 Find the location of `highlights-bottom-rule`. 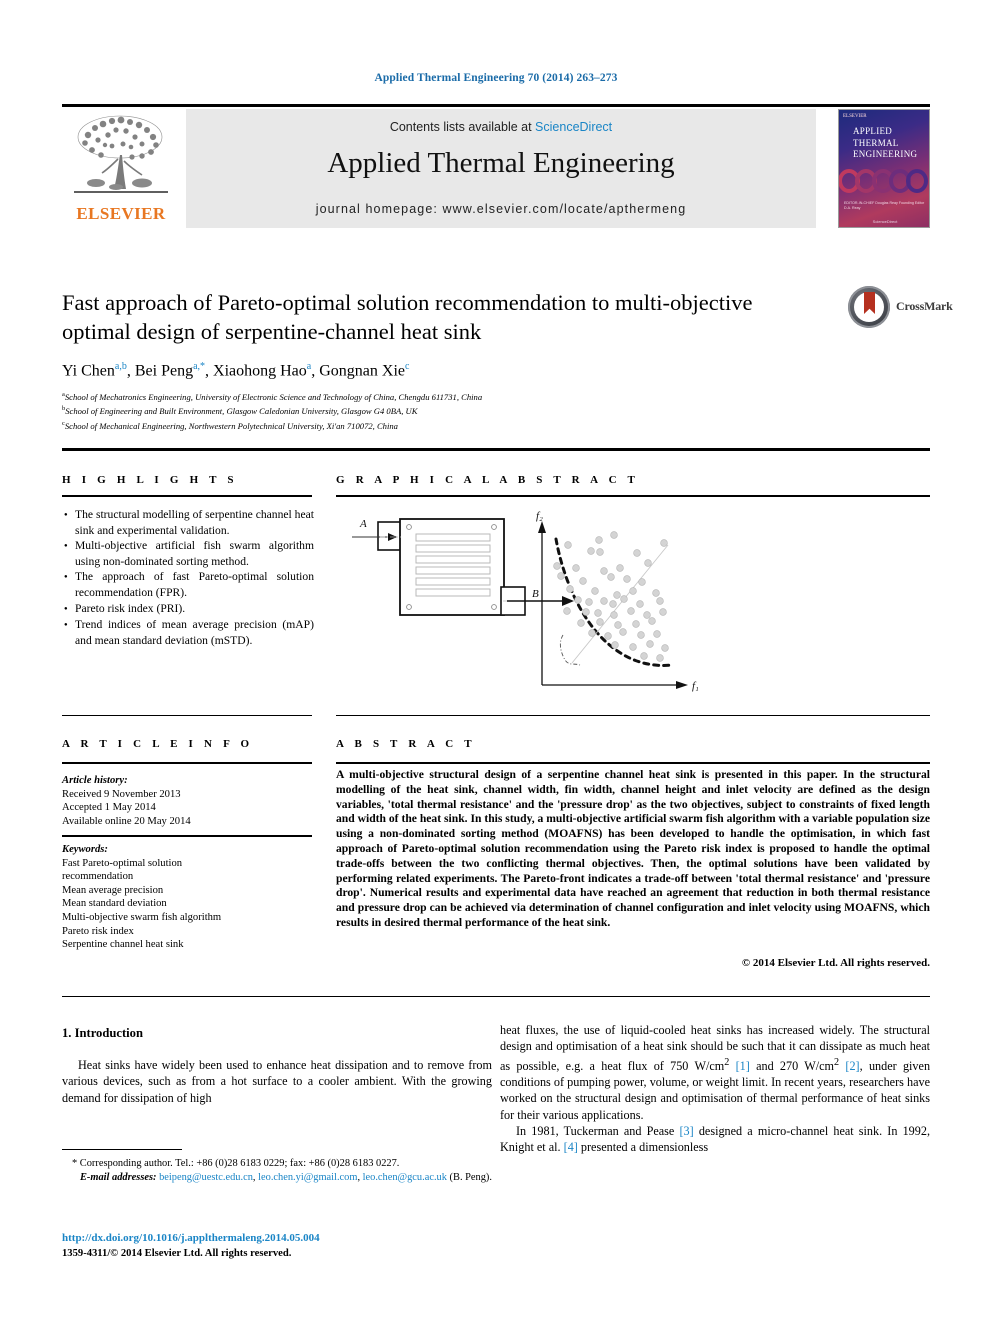

highlights-bottom-rule is located at coordinates (187, 715).